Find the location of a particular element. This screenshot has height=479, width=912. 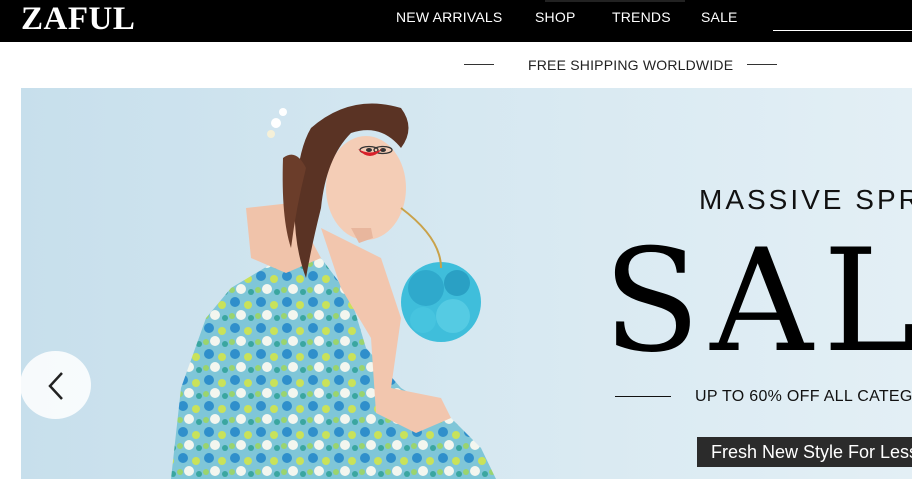

hero-cta-button: Fresh New Style For Less is located at coordinates (804, 452).